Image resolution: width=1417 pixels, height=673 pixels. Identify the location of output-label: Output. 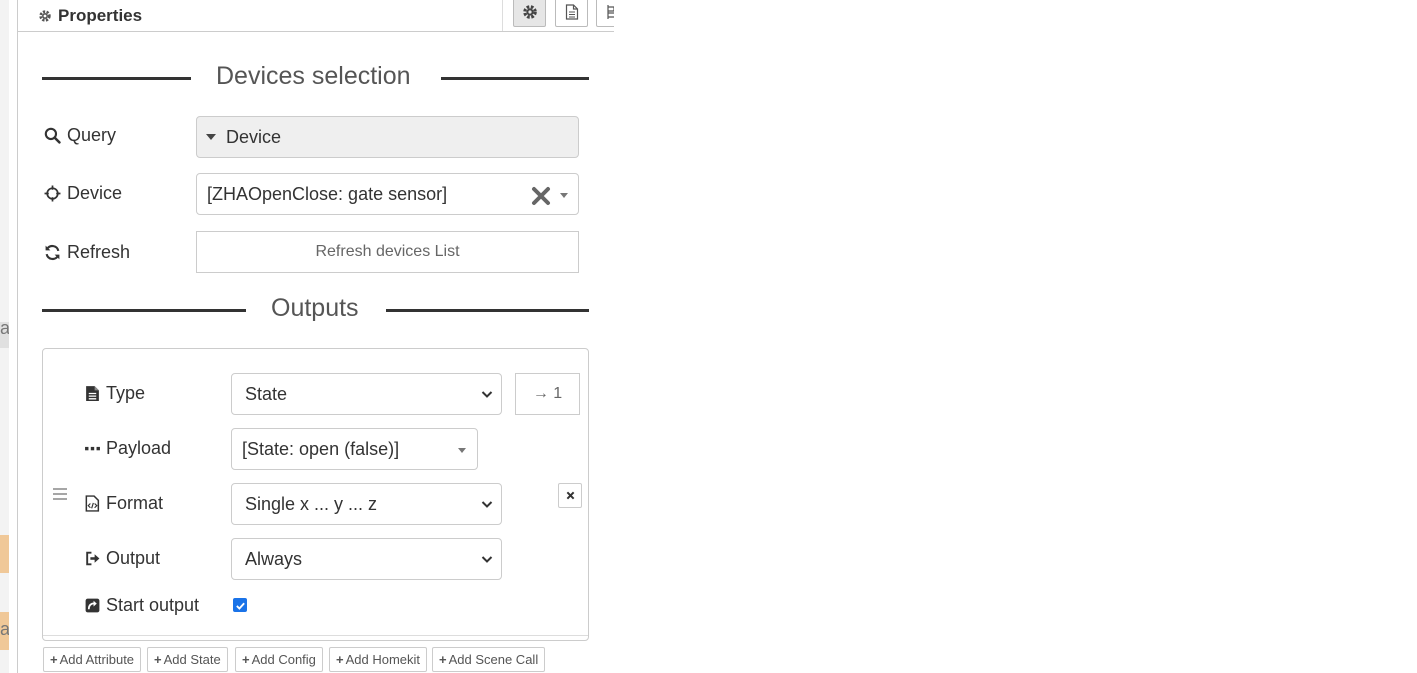
(133, 557).